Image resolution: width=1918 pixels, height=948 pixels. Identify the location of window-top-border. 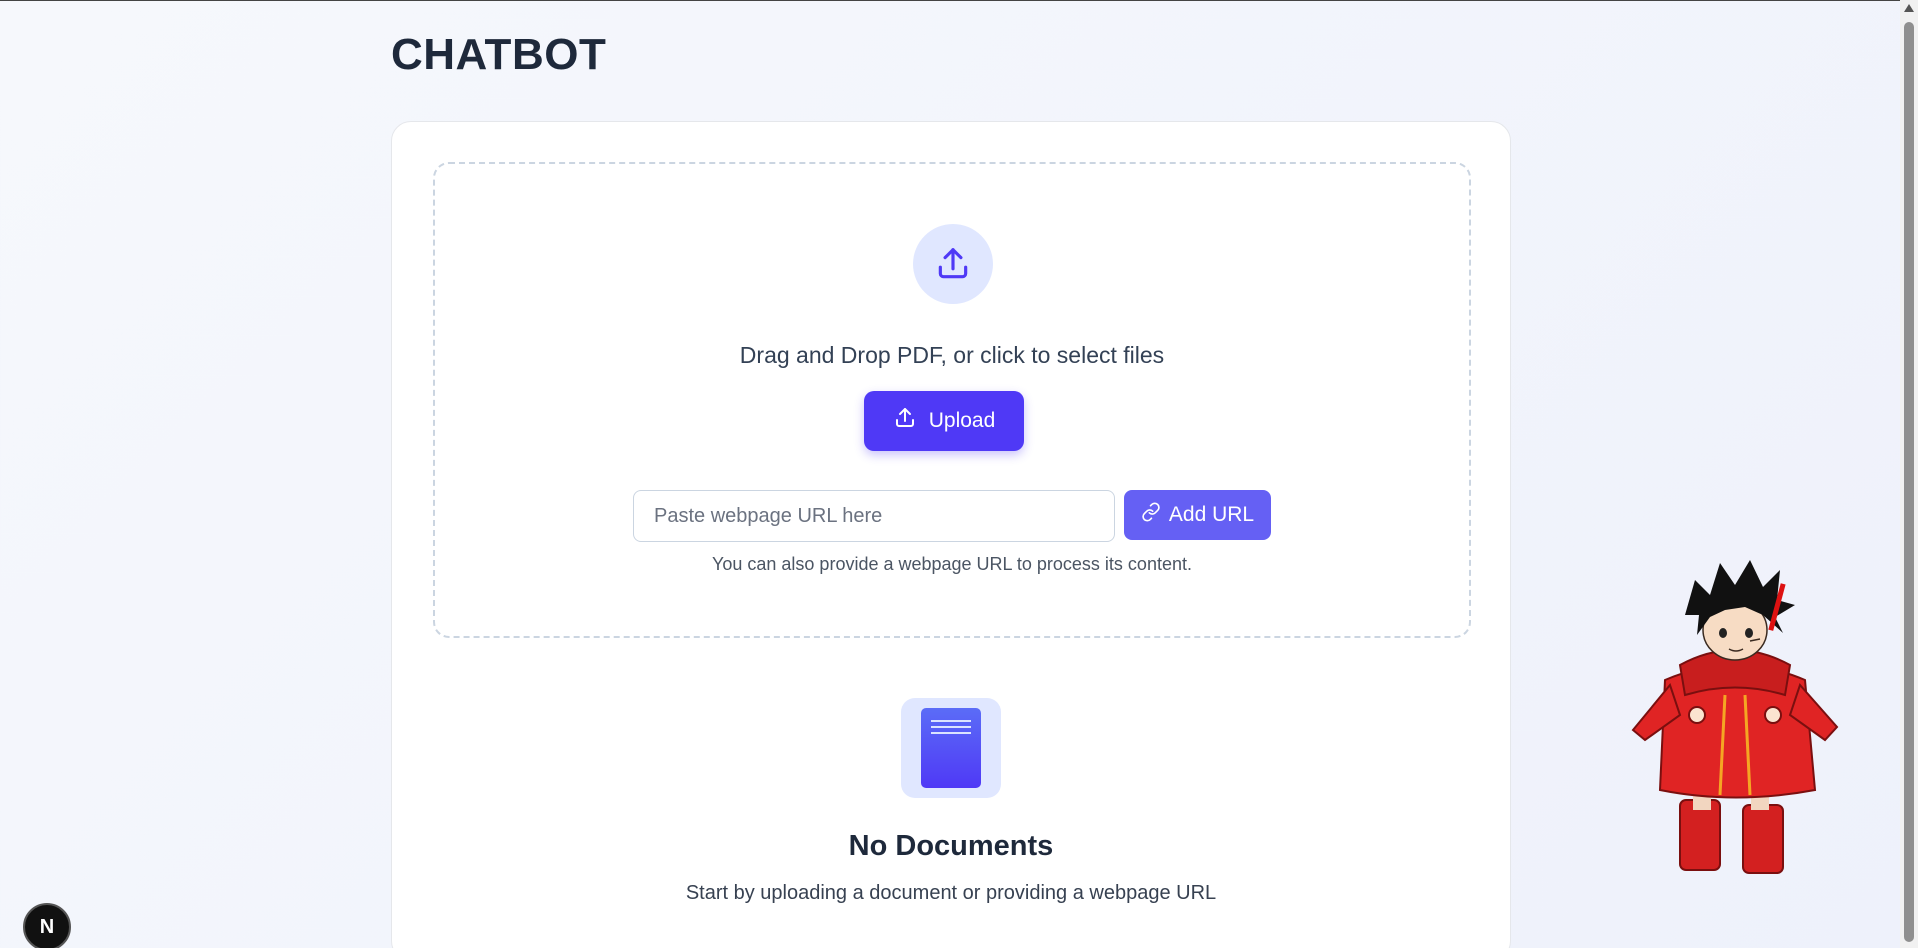
(950, 0).